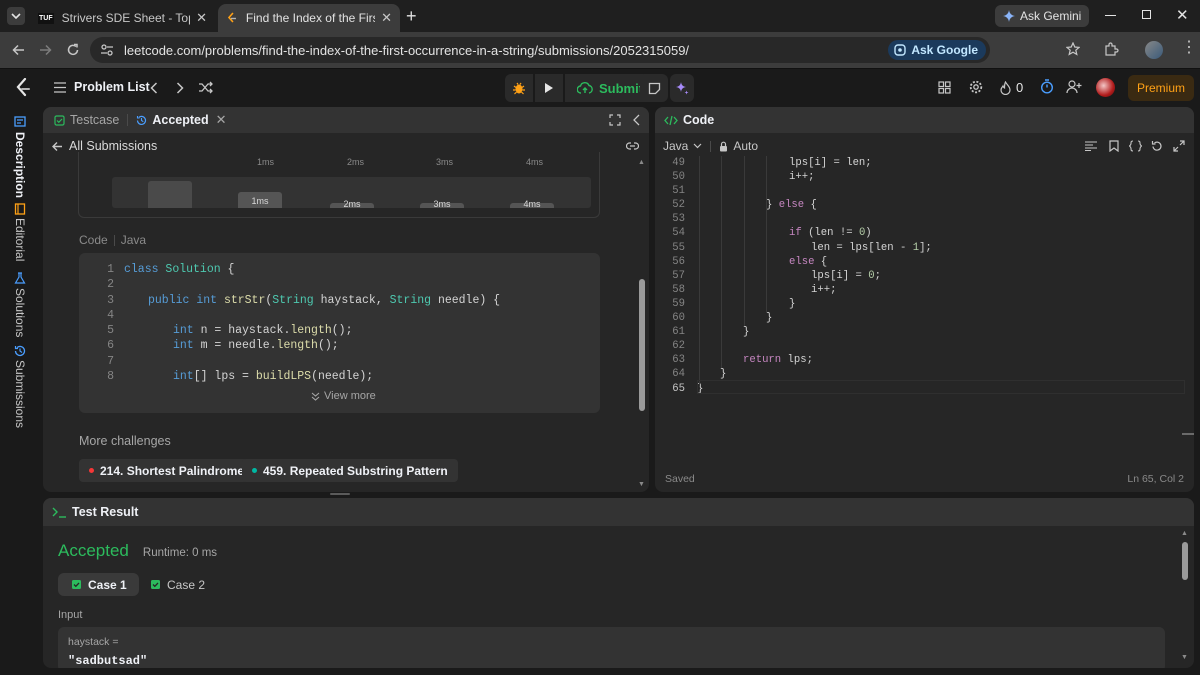 This screenshot has width=1200, height=675. Describe the element at coordinates (1042, 16) in the screenshot. I see `ask-gemini-button: Ask Gemini` at that location.